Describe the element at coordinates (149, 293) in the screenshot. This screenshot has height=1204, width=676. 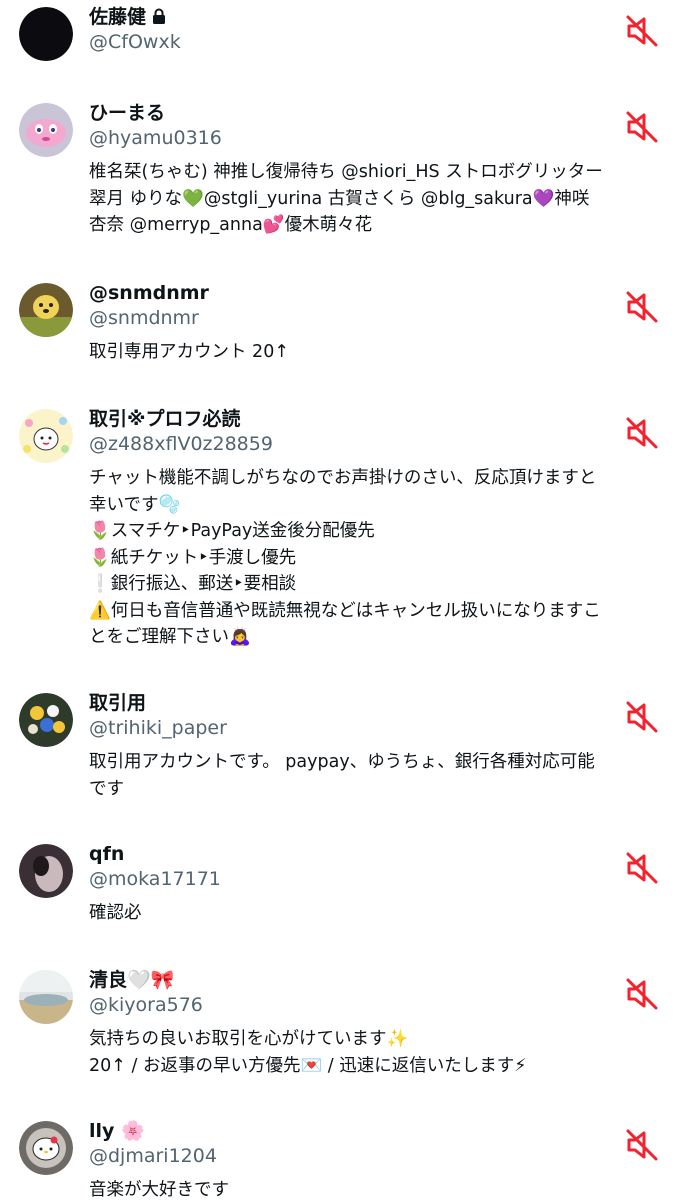
I see `display-name: @snmdnmr` at that location.